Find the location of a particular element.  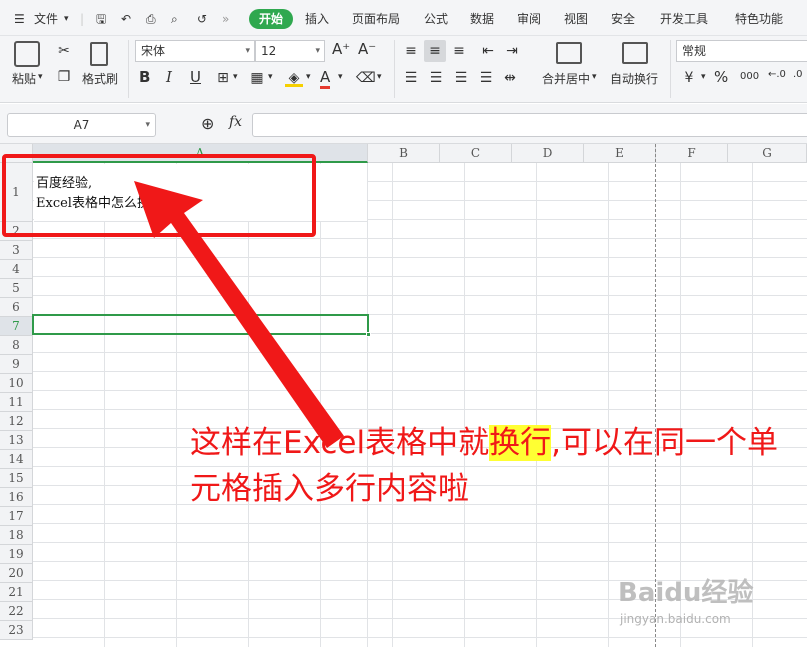

align-center-icon: ☰ is located at coordinates (436, 78).